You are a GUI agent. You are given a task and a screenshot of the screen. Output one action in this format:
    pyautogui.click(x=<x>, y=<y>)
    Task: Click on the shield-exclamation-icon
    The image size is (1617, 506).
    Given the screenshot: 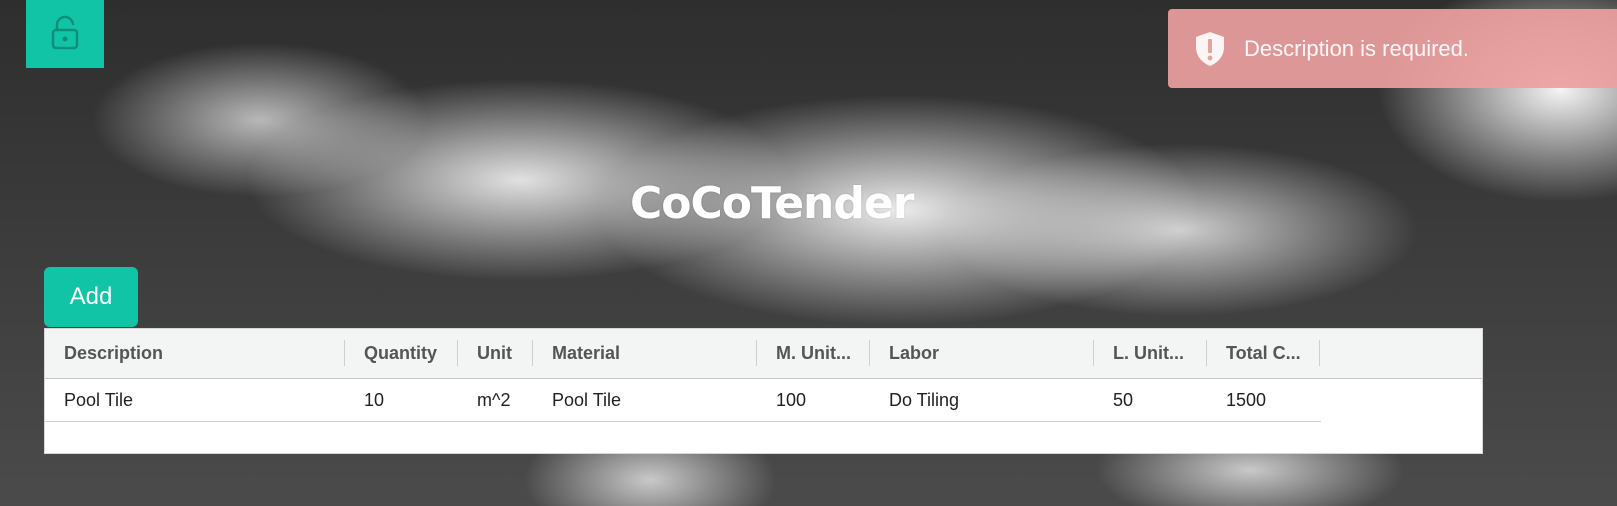 What is the action you would take?
    pyautogui.click(x=1210, y=49)
    